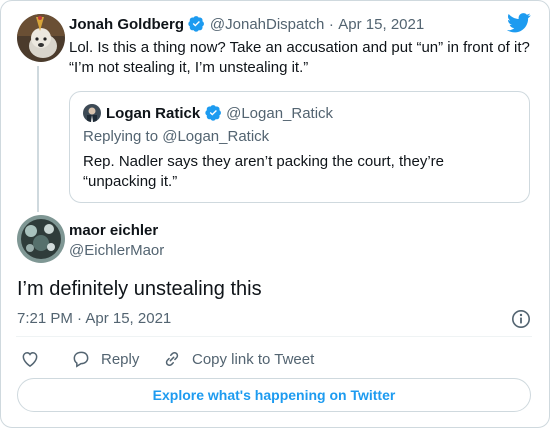  What do you see at coordinates (274, 336) in the screenshot?
I see `divider` at bounding box center [274, 336].